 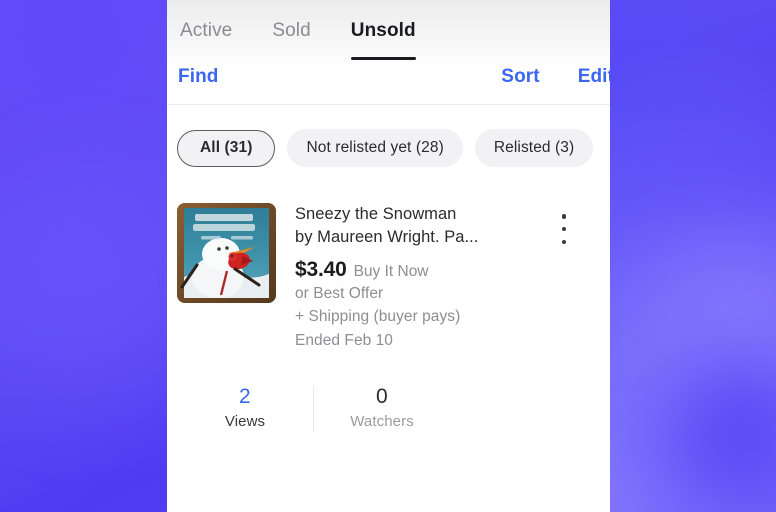 I want to click on stat-views-label: Views, so click(x=245, y=422).